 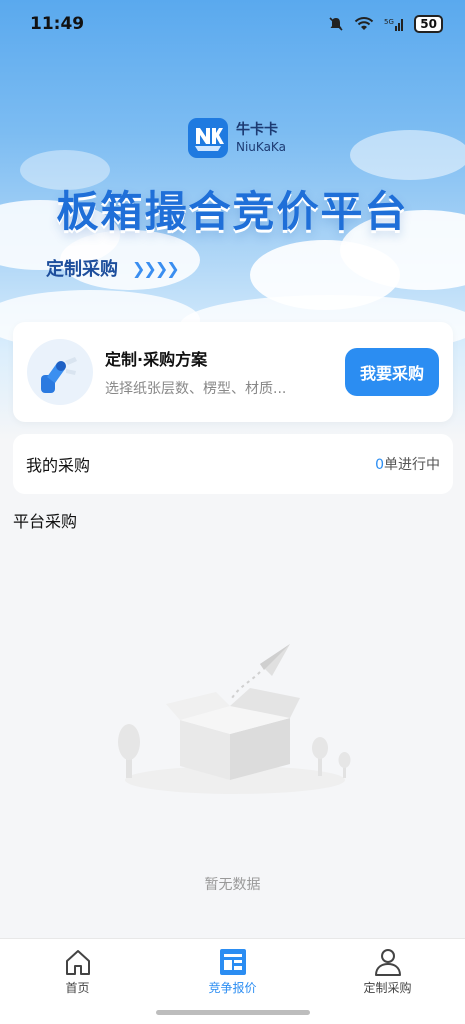 I want to click on my-purchase-title: 我的采购, so click(x=58, y=465).